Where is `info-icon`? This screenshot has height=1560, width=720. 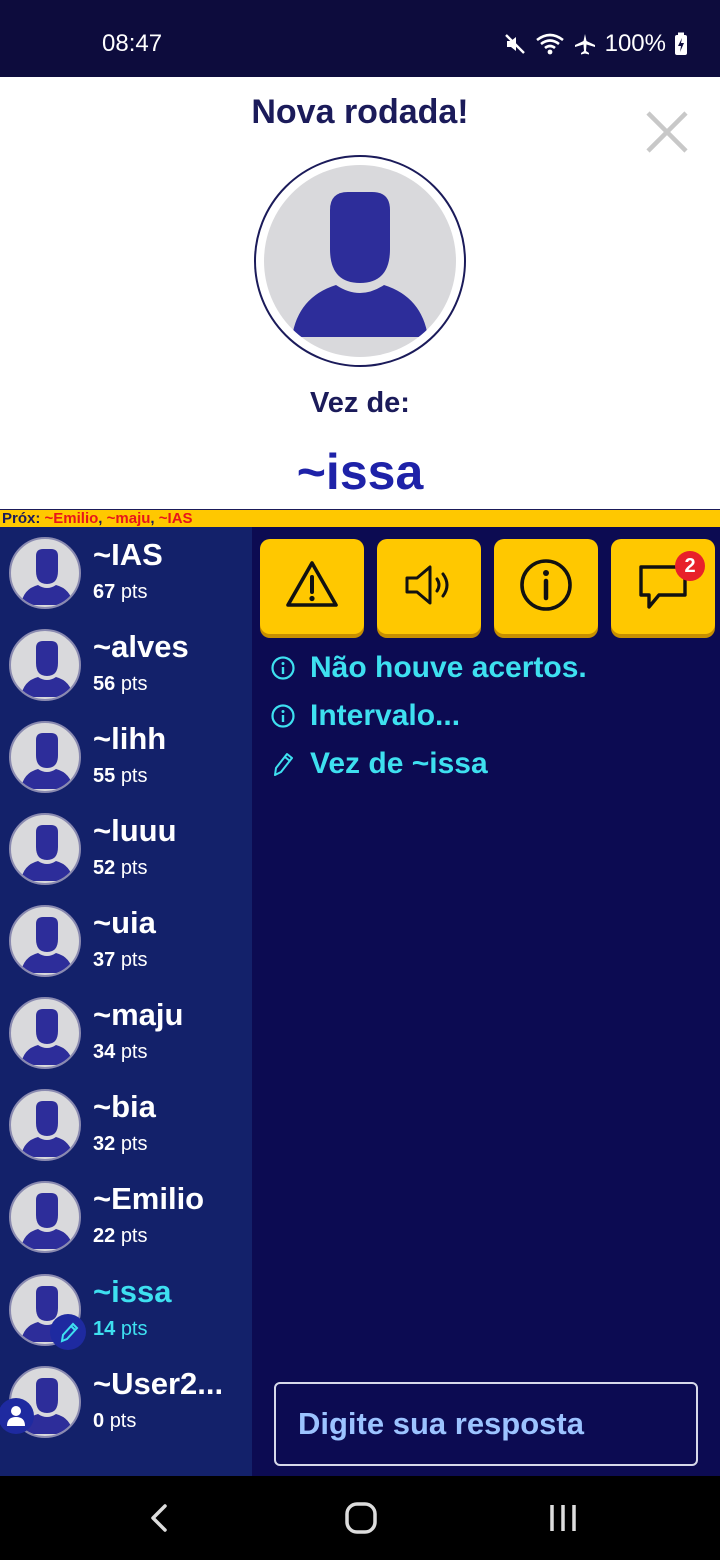
info-icon is located at coordinates (546, 585).